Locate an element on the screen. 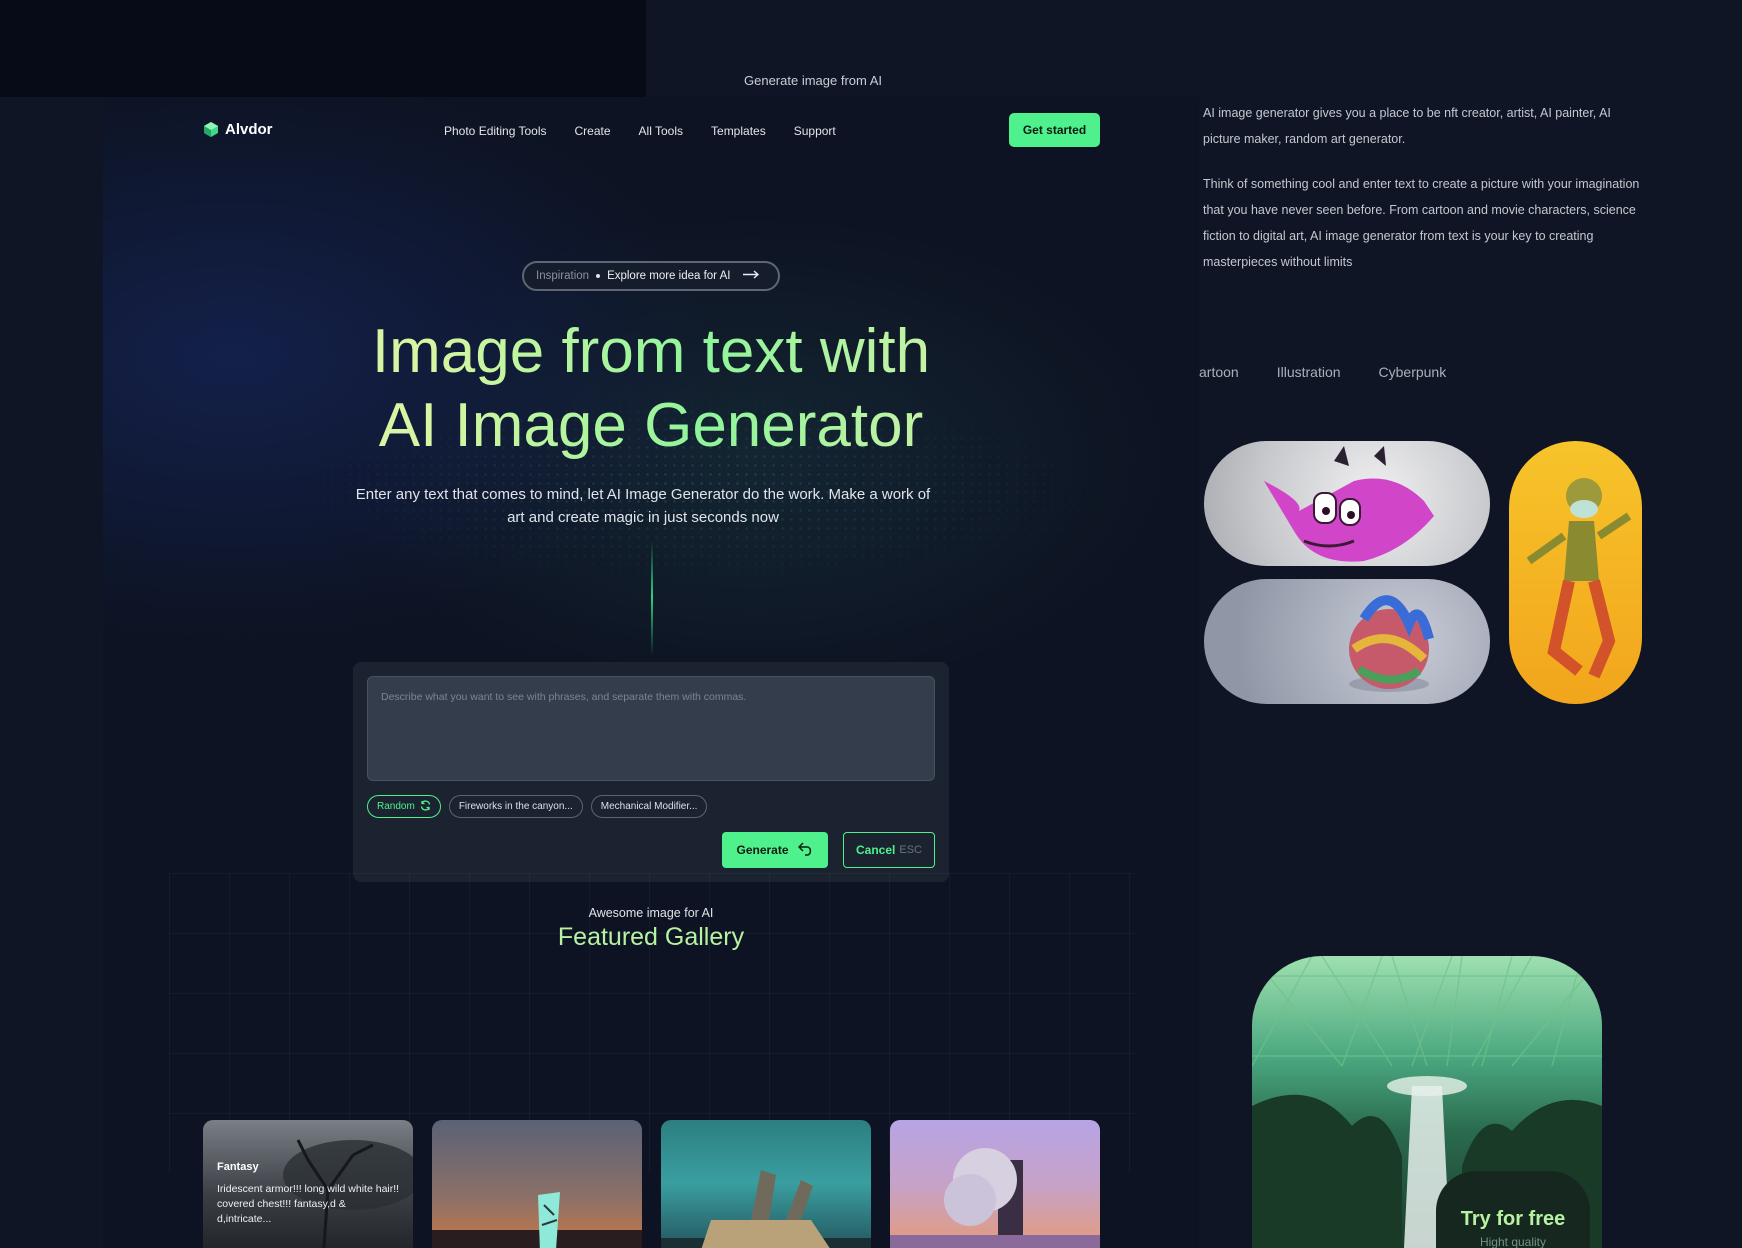 Image resolution: width=1742 pixels, height=1248 pixels. brand-logo: Alvdor is located at coordinates (238, 129).